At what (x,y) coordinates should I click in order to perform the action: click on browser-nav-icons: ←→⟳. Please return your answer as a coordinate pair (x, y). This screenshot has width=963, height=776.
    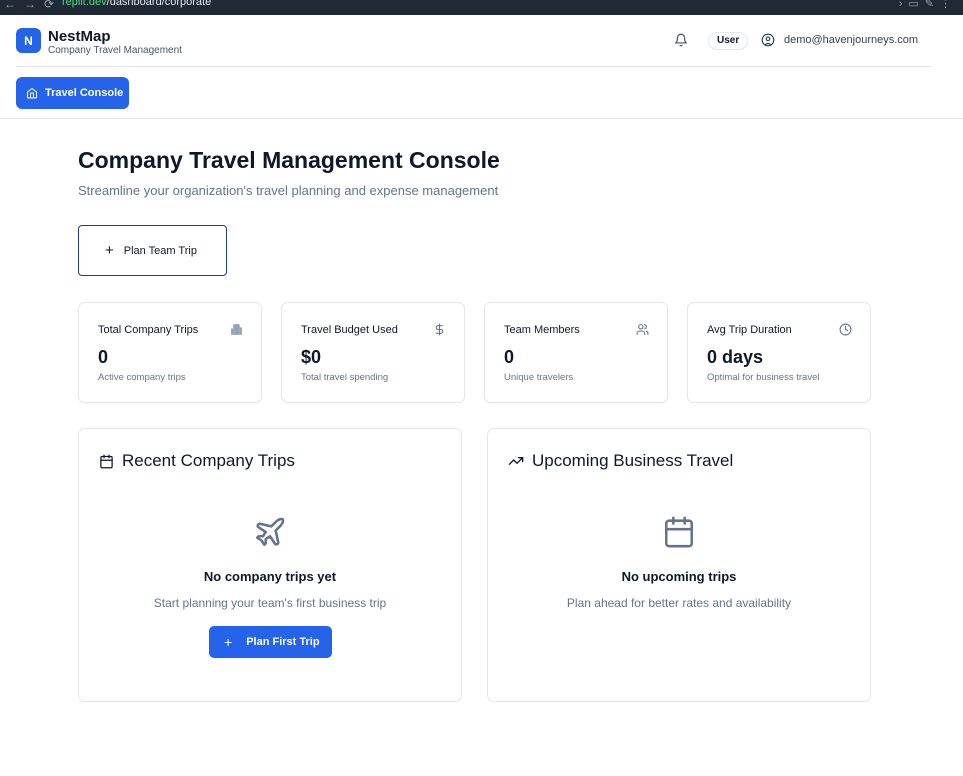
    Looking at the image, I should click on (33, 5).